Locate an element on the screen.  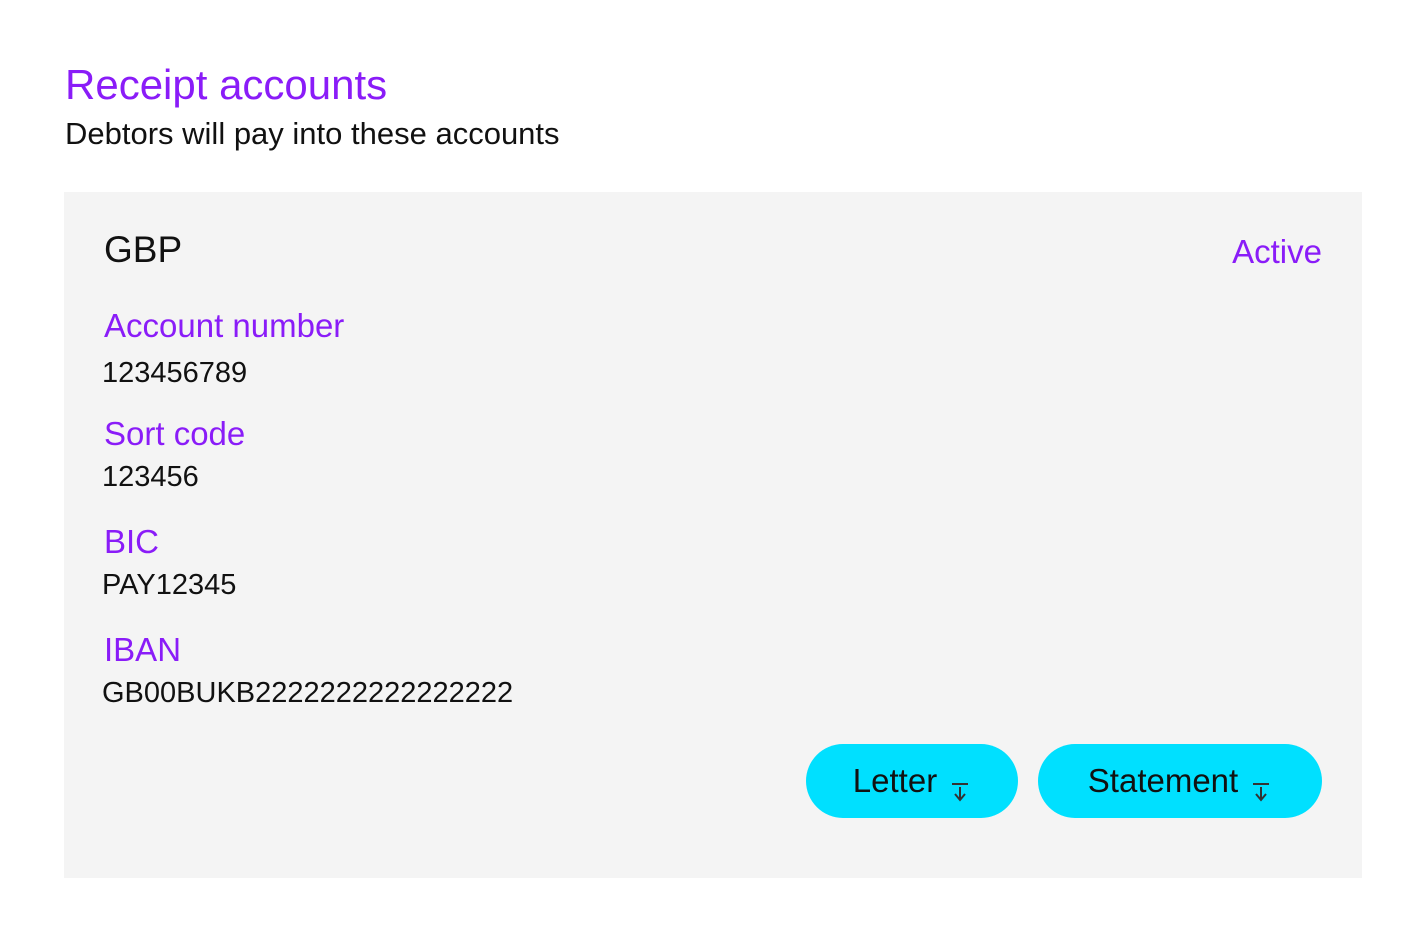
iban-value: GB00BUKB2222222222222222 is located at coordinates (308, 693).